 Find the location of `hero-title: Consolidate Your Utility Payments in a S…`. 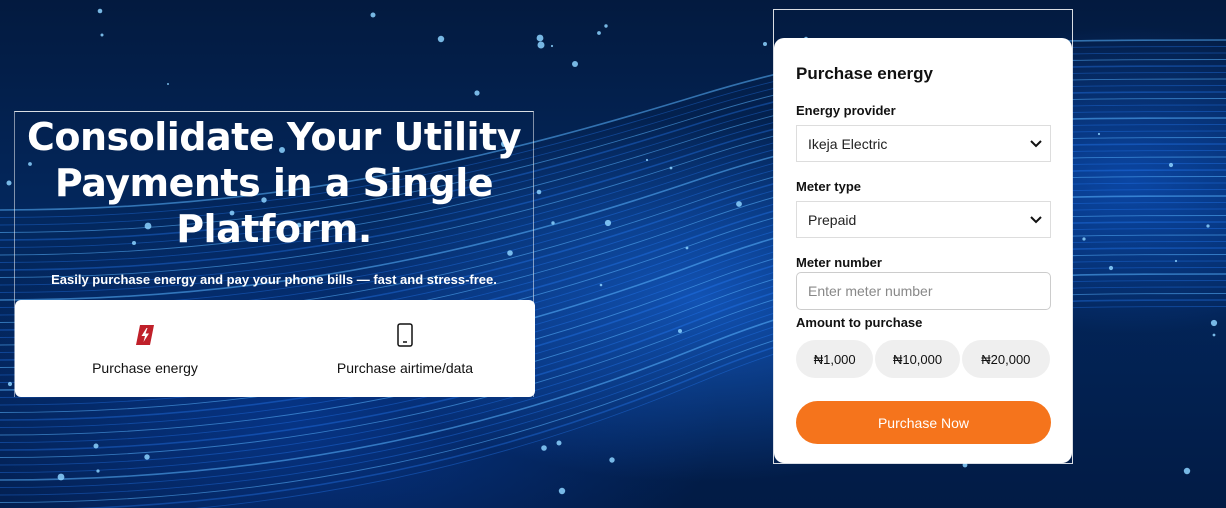

hero-title: Consolidate Your Utility Payments in a S… is located at coordinates (274, 183).